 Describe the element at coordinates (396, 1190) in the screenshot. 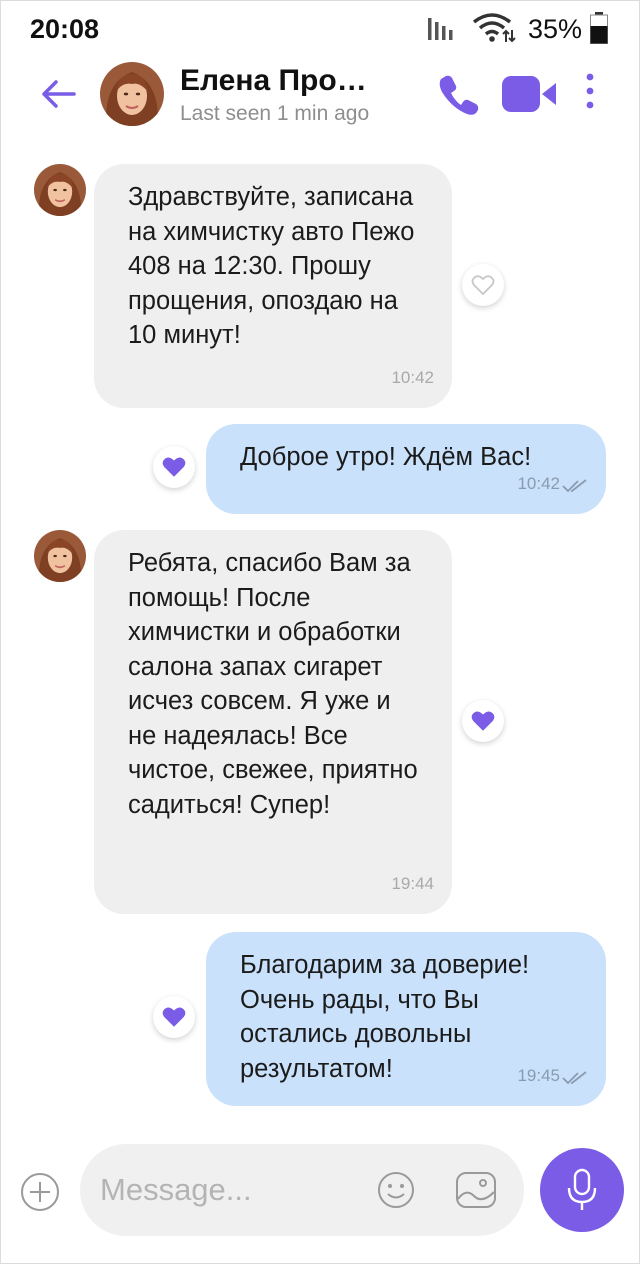

I see `smile-icon` at that location.